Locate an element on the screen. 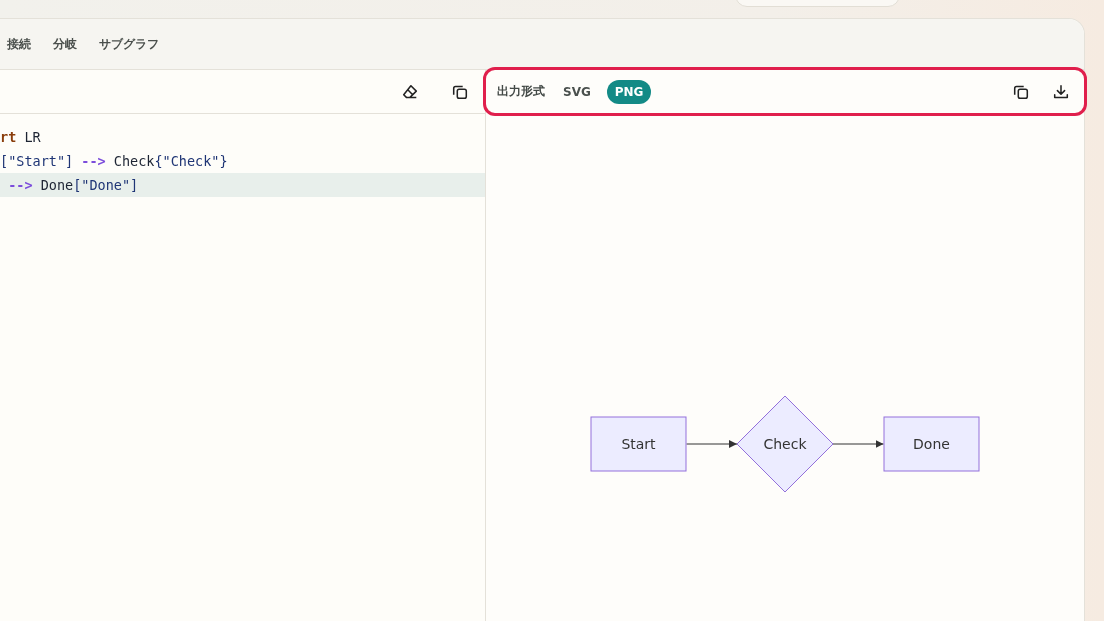 Image resolution: width=1104 pixels, height=621 pixels. eraser-icon is located at coordinates (410, 91).